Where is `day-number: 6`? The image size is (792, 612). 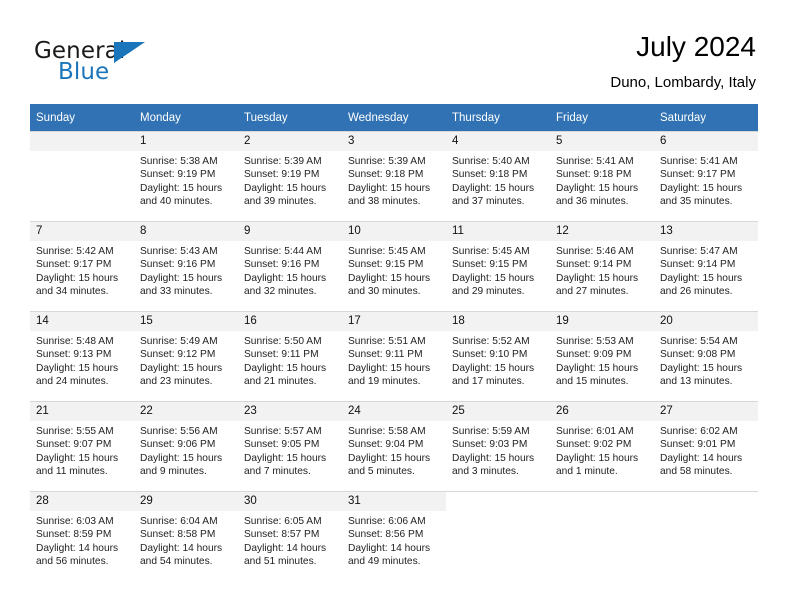 day-number: 6 is located at coordinates (706, 141).